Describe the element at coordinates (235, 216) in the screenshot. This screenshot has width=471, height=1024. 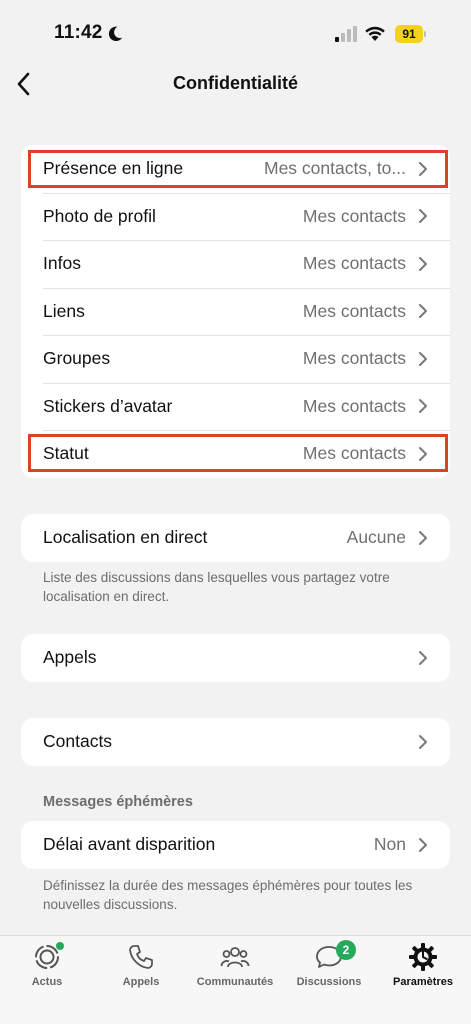
I see `row-profile-photo: Photo de profil Mes contacts` at that location.